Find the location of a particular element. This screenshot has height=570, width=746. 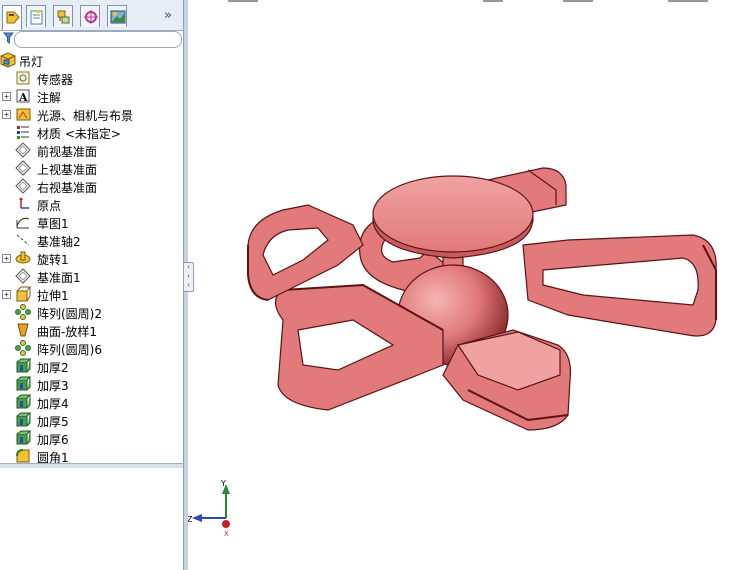

tree-item-label: 加厚5 is located at coordinates (53, 422).